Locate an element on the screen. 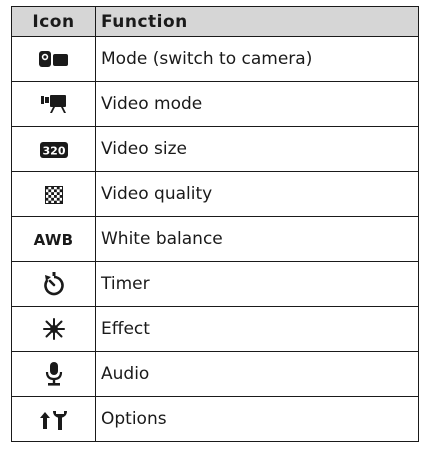  table-row: AWB White balance is located at coordinates (215, 239).